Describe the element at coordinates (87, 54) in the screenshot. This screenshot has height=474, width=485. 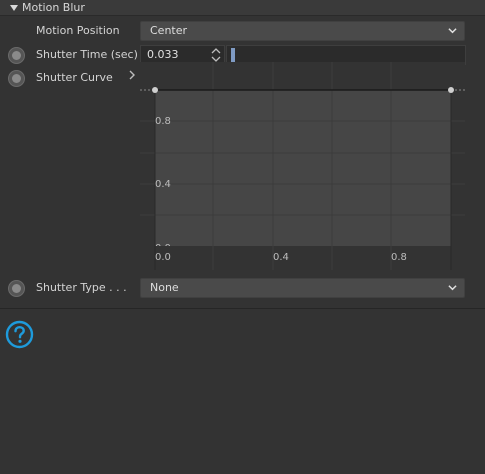
I see `shutter-time-label: Shutter Time (sec)` at that location.